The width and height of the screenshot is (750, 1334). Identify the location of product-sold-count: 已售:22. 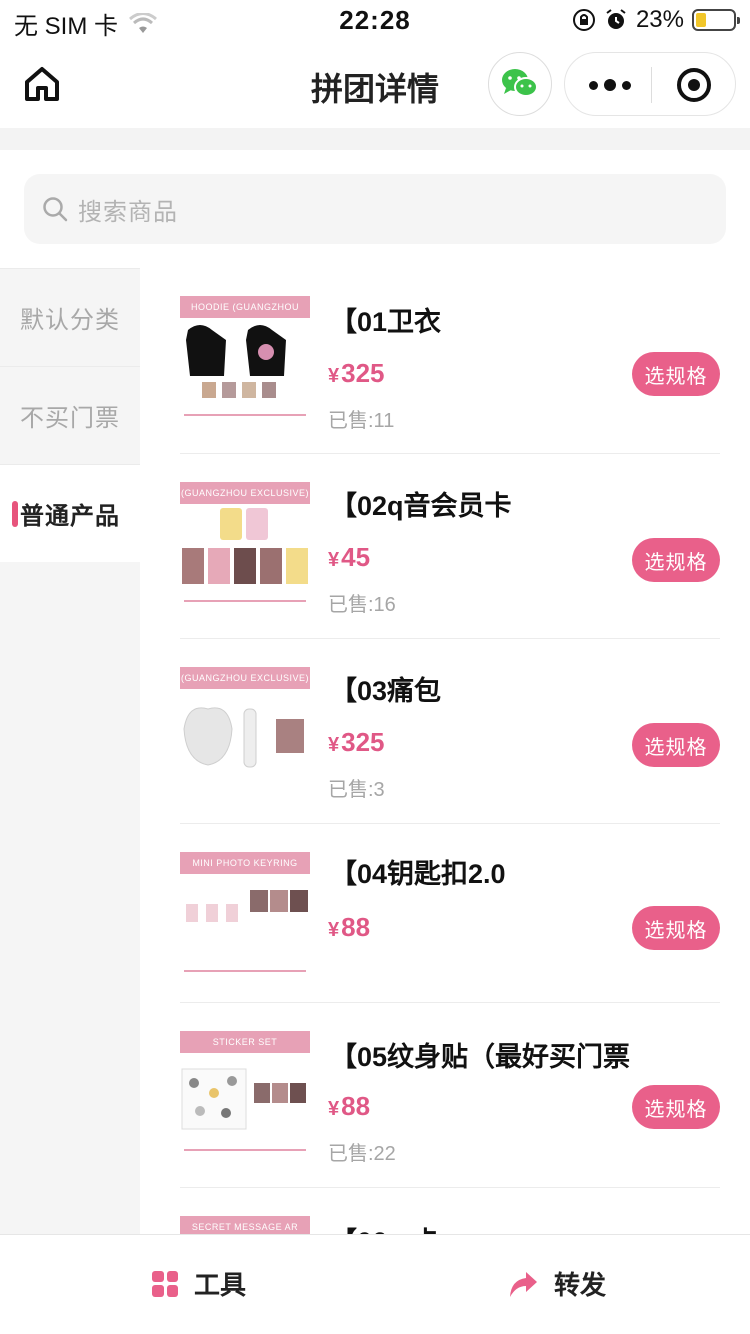
(362, 1154).